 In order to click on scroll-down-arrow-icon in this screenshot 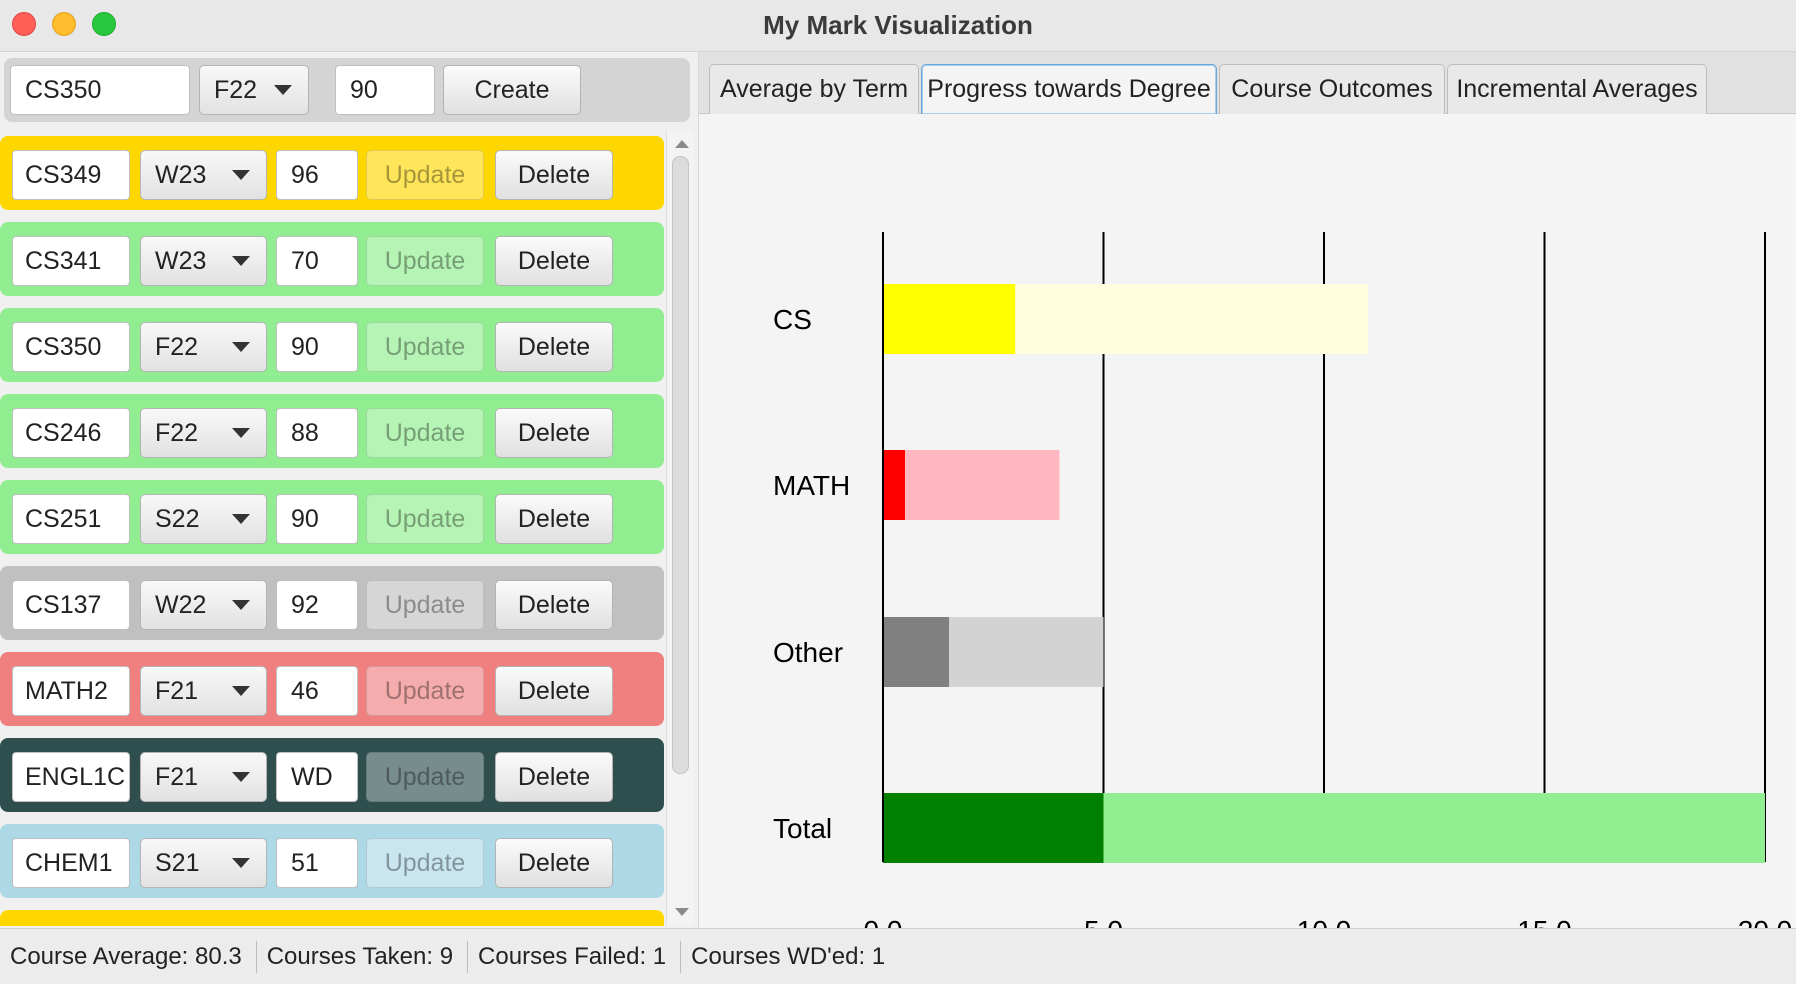, I will do `click(682, 912)`.